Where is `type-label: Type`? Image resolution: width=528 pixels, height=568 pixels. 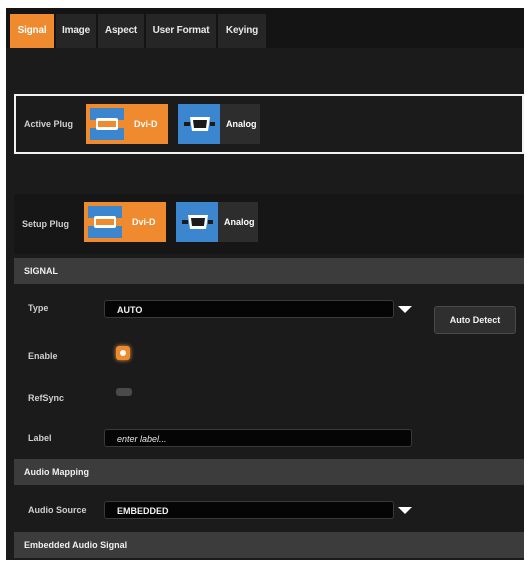 type-label: Type is located at coordinates (38, 308).